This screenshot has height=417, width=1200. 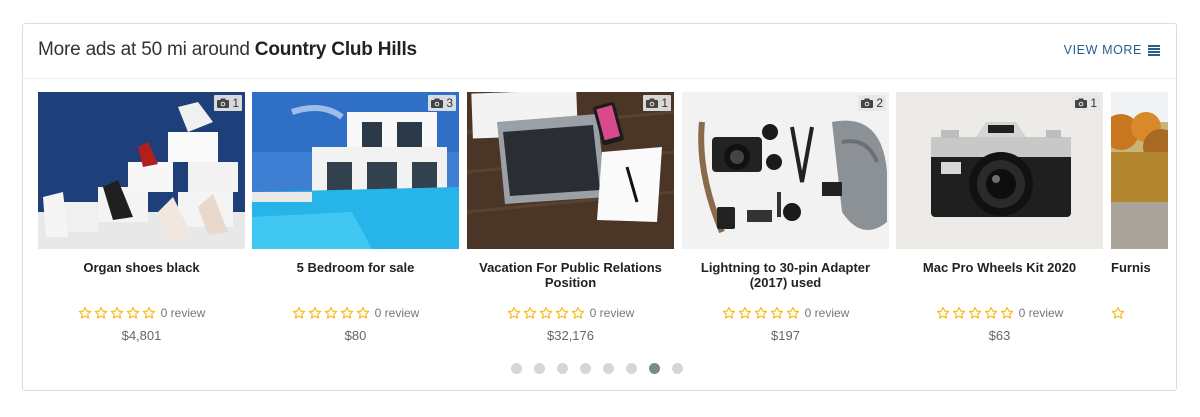 What do you see at coordinates (146, 49) in the screenshot?
I see `section-title-prefix: More ads at 50 mi around` at bounding box center [146, 49].